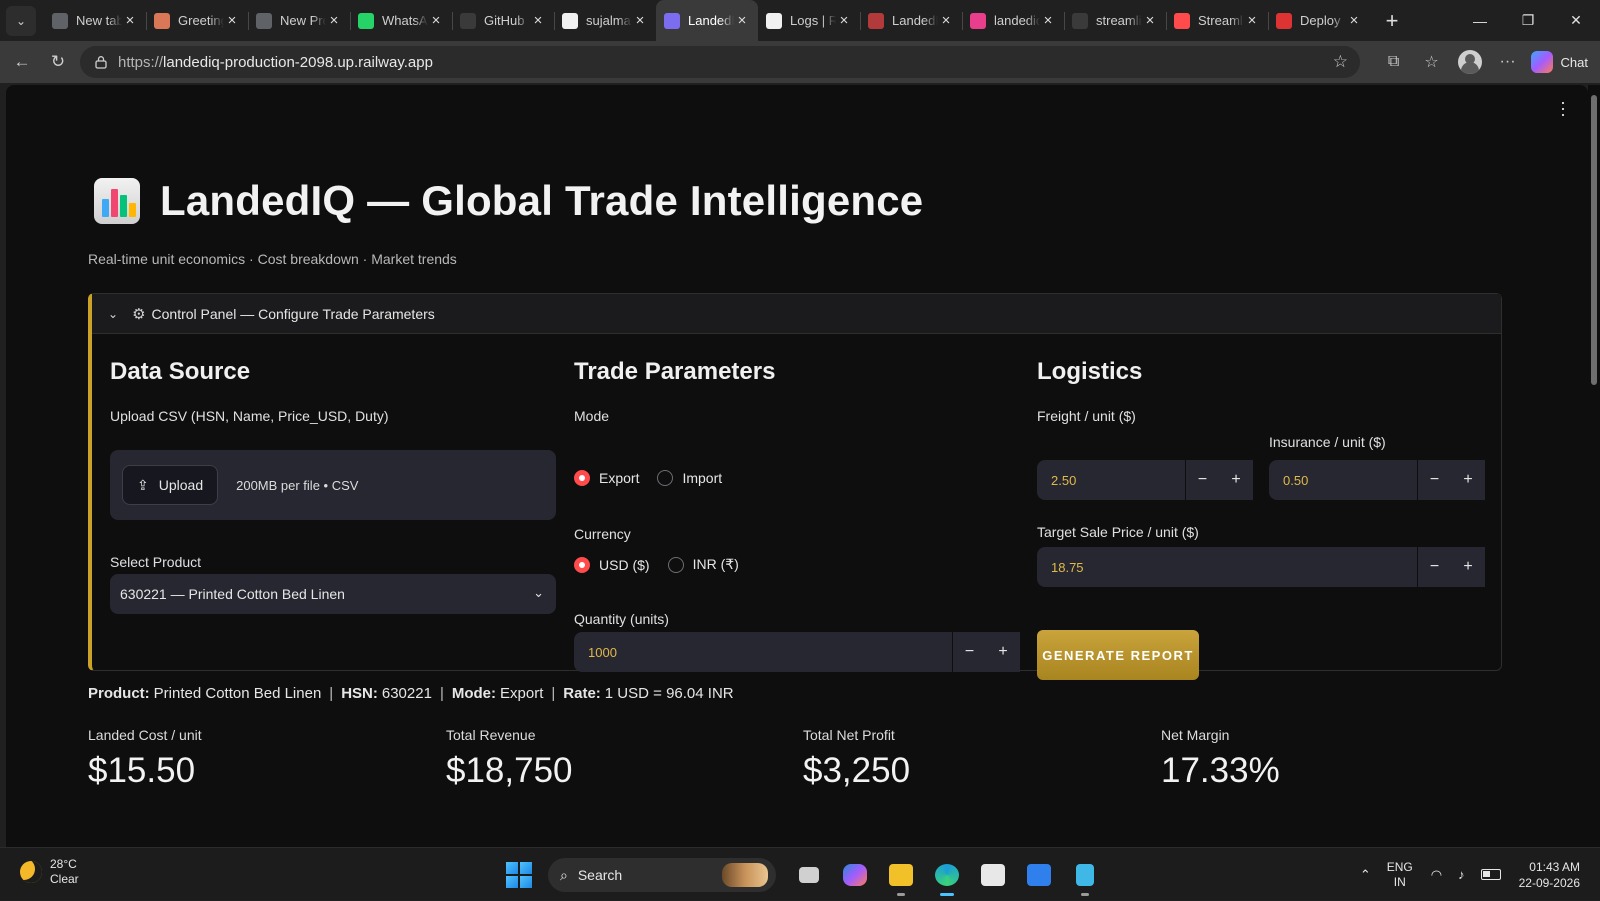 This screenshot has width=1600, height=901. I want to click on wifi-icon: ◠, so click(1436, 875).